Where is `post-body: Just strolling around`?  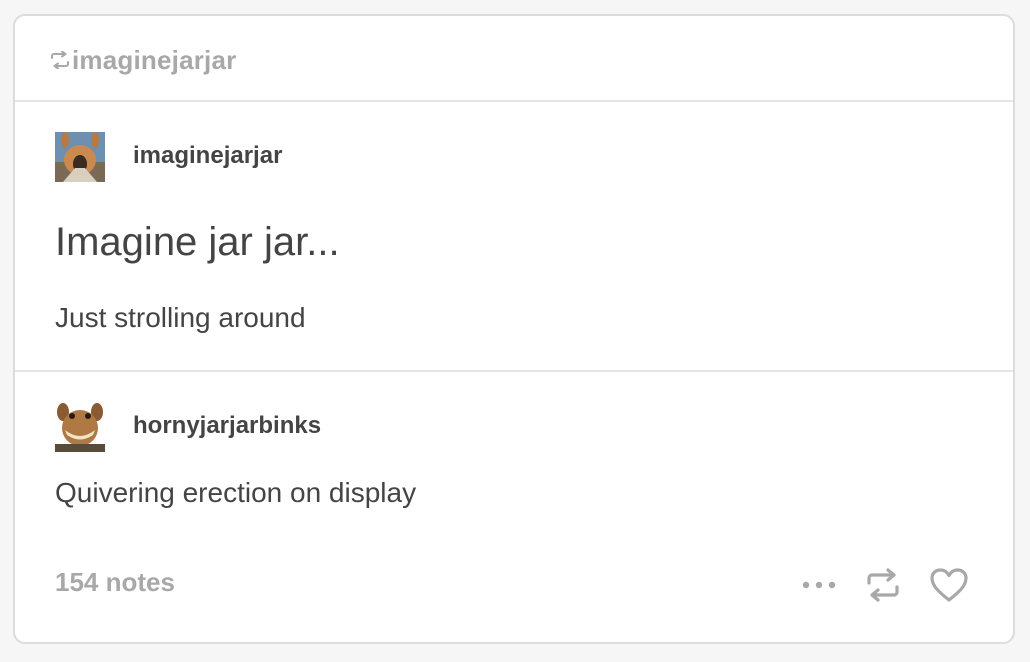 post-body: Just strolling around is located at coordinates (180, 317).